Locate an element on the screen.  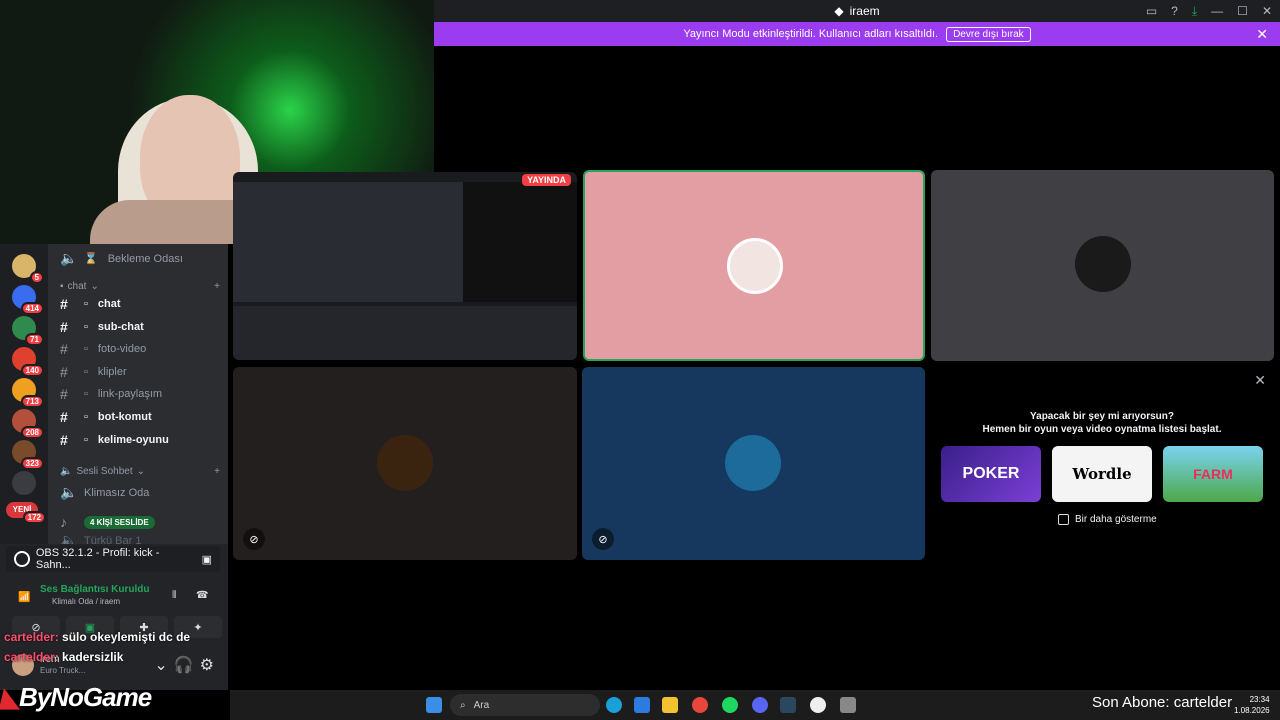
server-icon: 208 is located at coordinates (28, 424).